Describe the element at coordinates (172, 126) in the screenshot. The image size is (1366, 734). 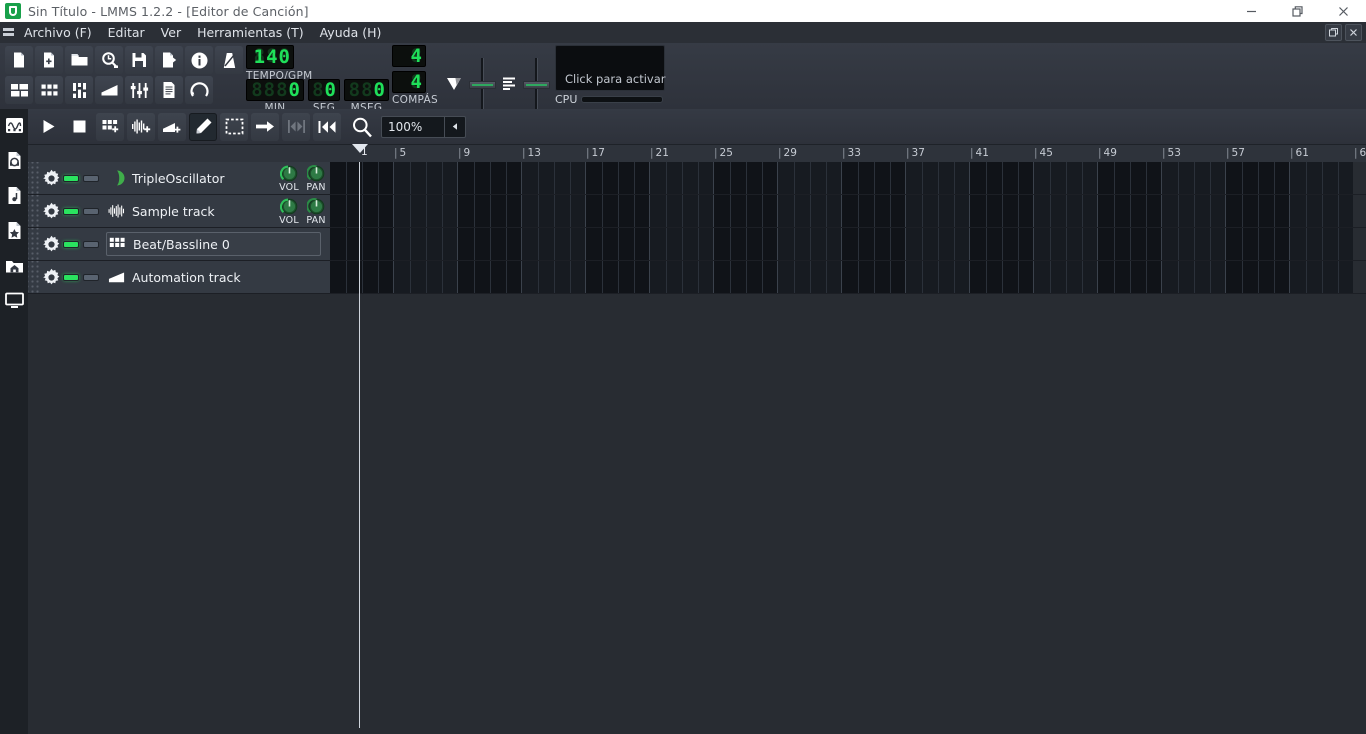
I see `add-automation-track-button` at that location.